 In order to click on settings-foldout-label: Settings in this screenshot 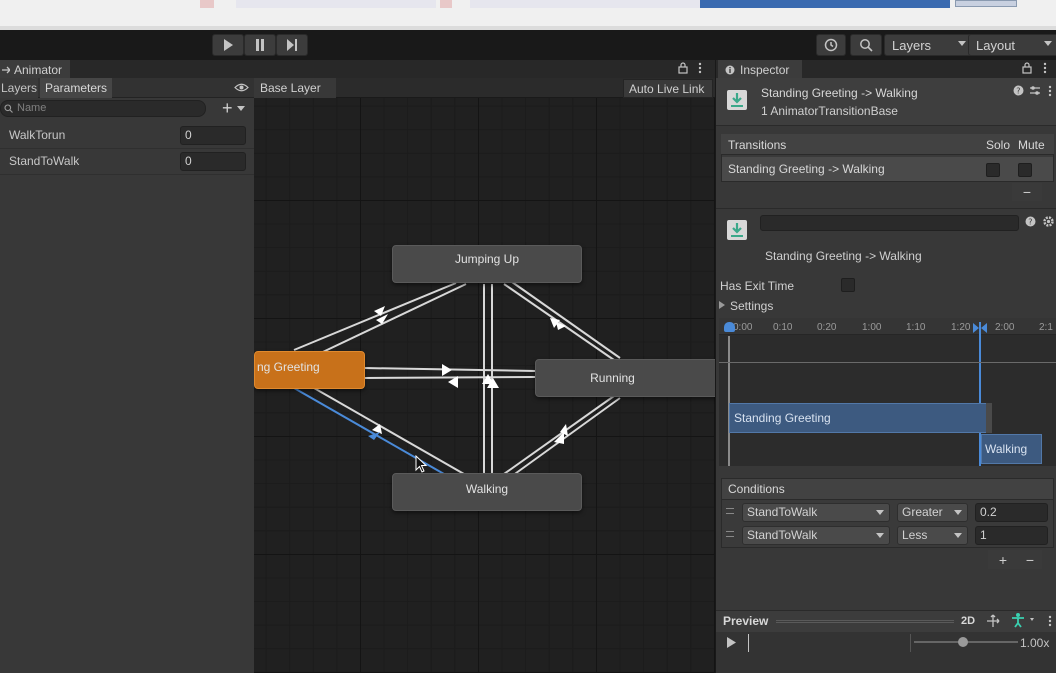, I will do `click(751, 306)`.